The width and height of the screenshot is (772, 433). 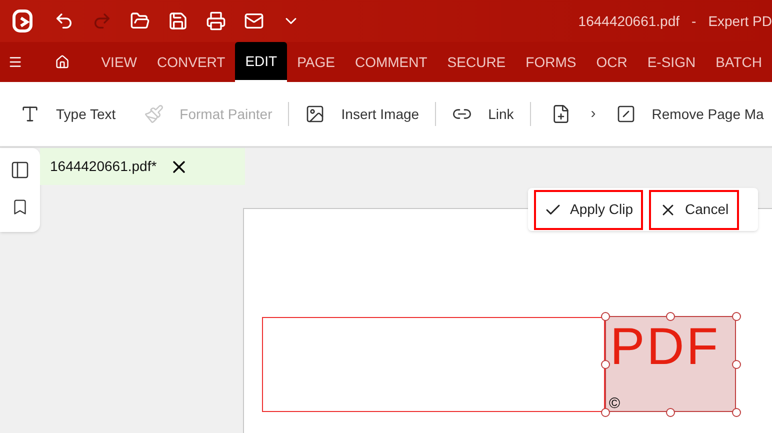 I want to click on toolbar-button: Type Text, so click(x=68, y=114).